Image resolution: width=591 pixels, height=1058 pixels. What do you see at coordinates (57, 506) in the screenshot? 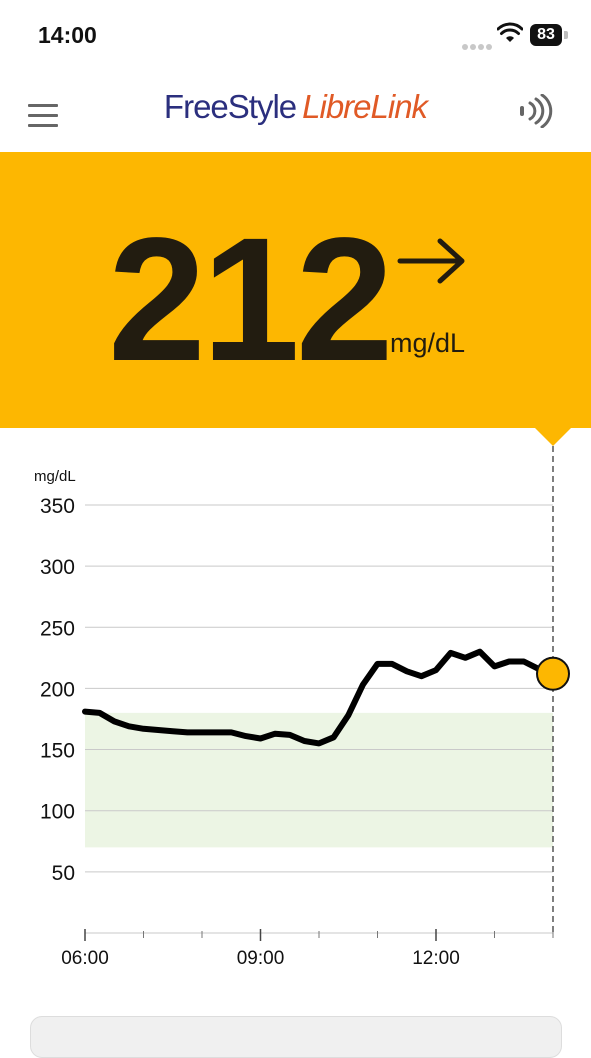
I see `y-tick-label: 350` at bounding box center [57, 506].